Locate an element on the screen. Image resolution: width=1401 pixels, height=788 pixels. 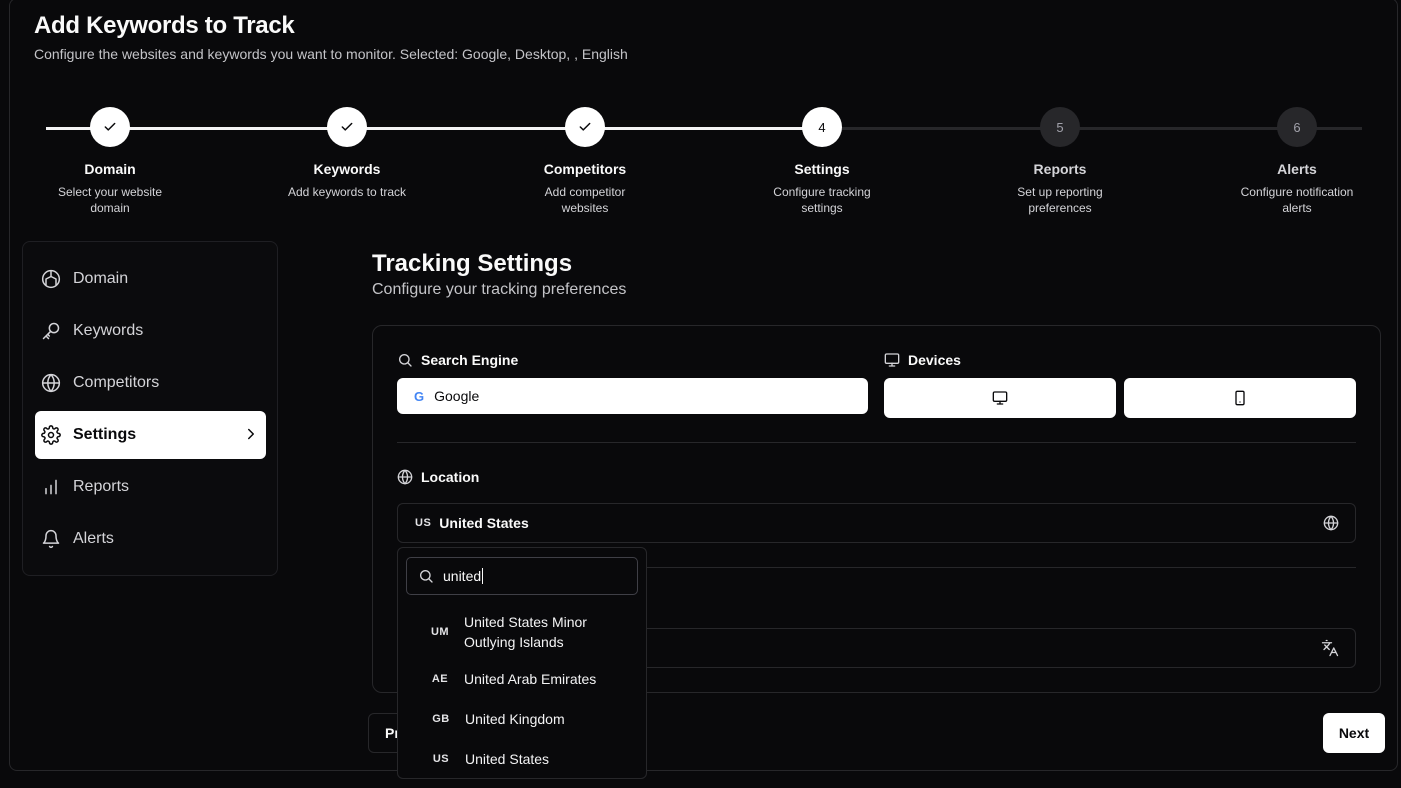
sidebar-item-label: Competitors is located at coordinates (116, 382).